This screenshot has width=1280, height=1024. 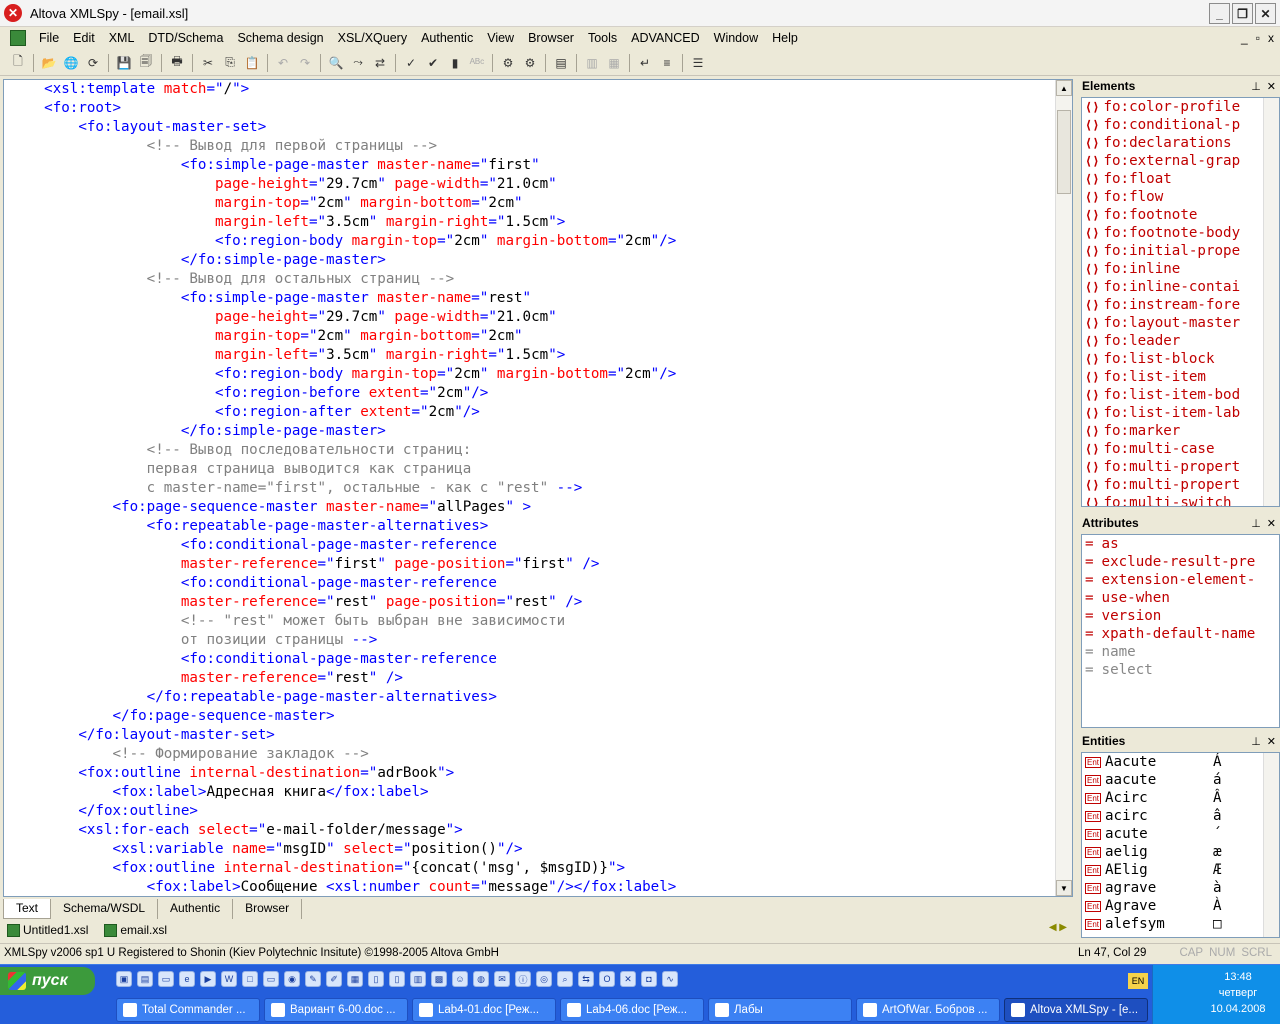 What do you see at coordinates (1182, 888) in the screenshot?
I see `entity-list-item: Ent agrave à` at bounding box center [1182, 888].